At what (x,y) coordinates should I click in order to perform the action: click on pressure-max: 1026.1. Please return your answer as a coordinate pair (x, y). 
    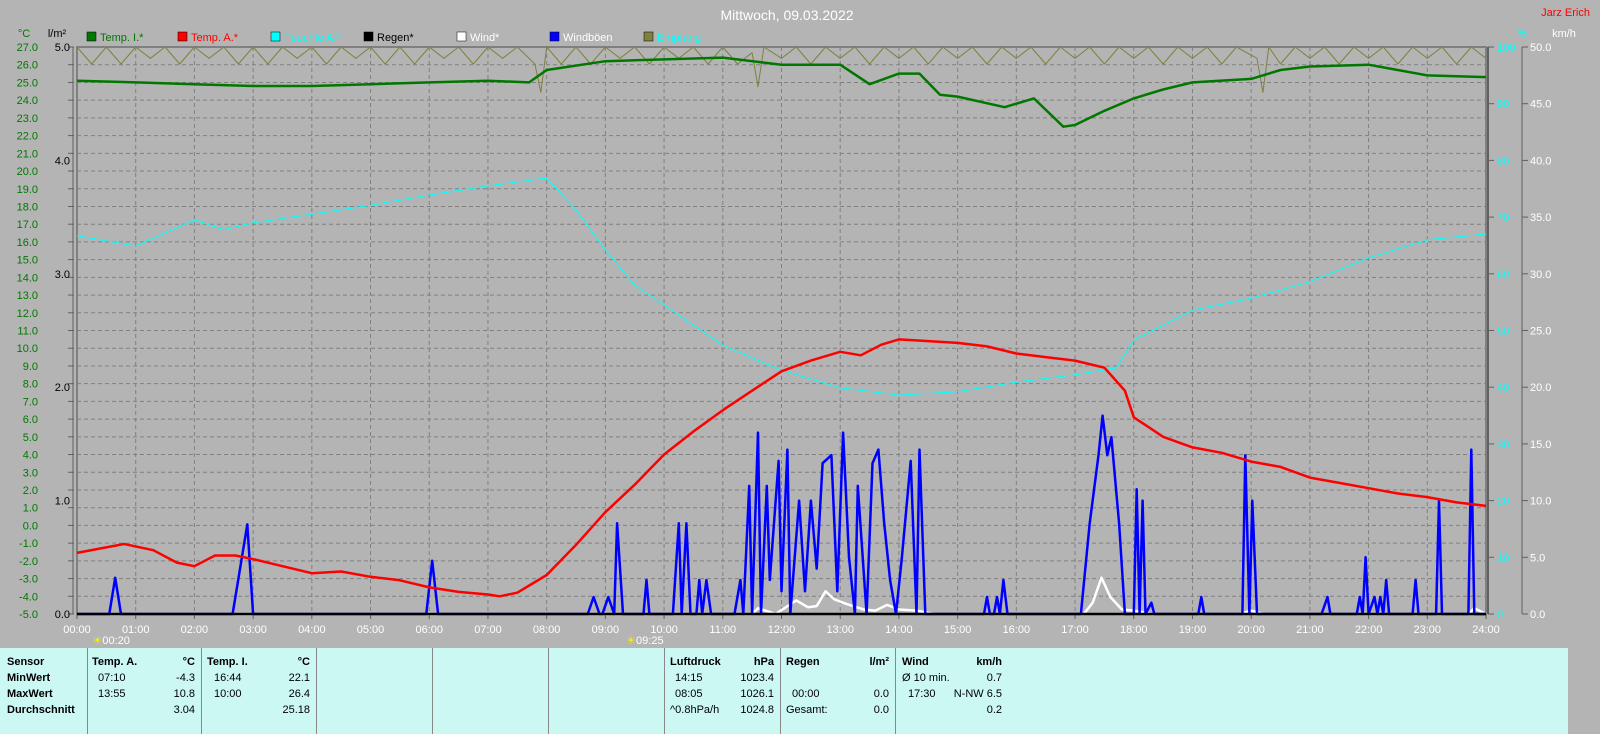
    Looking at the image, I should click on (757, 694).